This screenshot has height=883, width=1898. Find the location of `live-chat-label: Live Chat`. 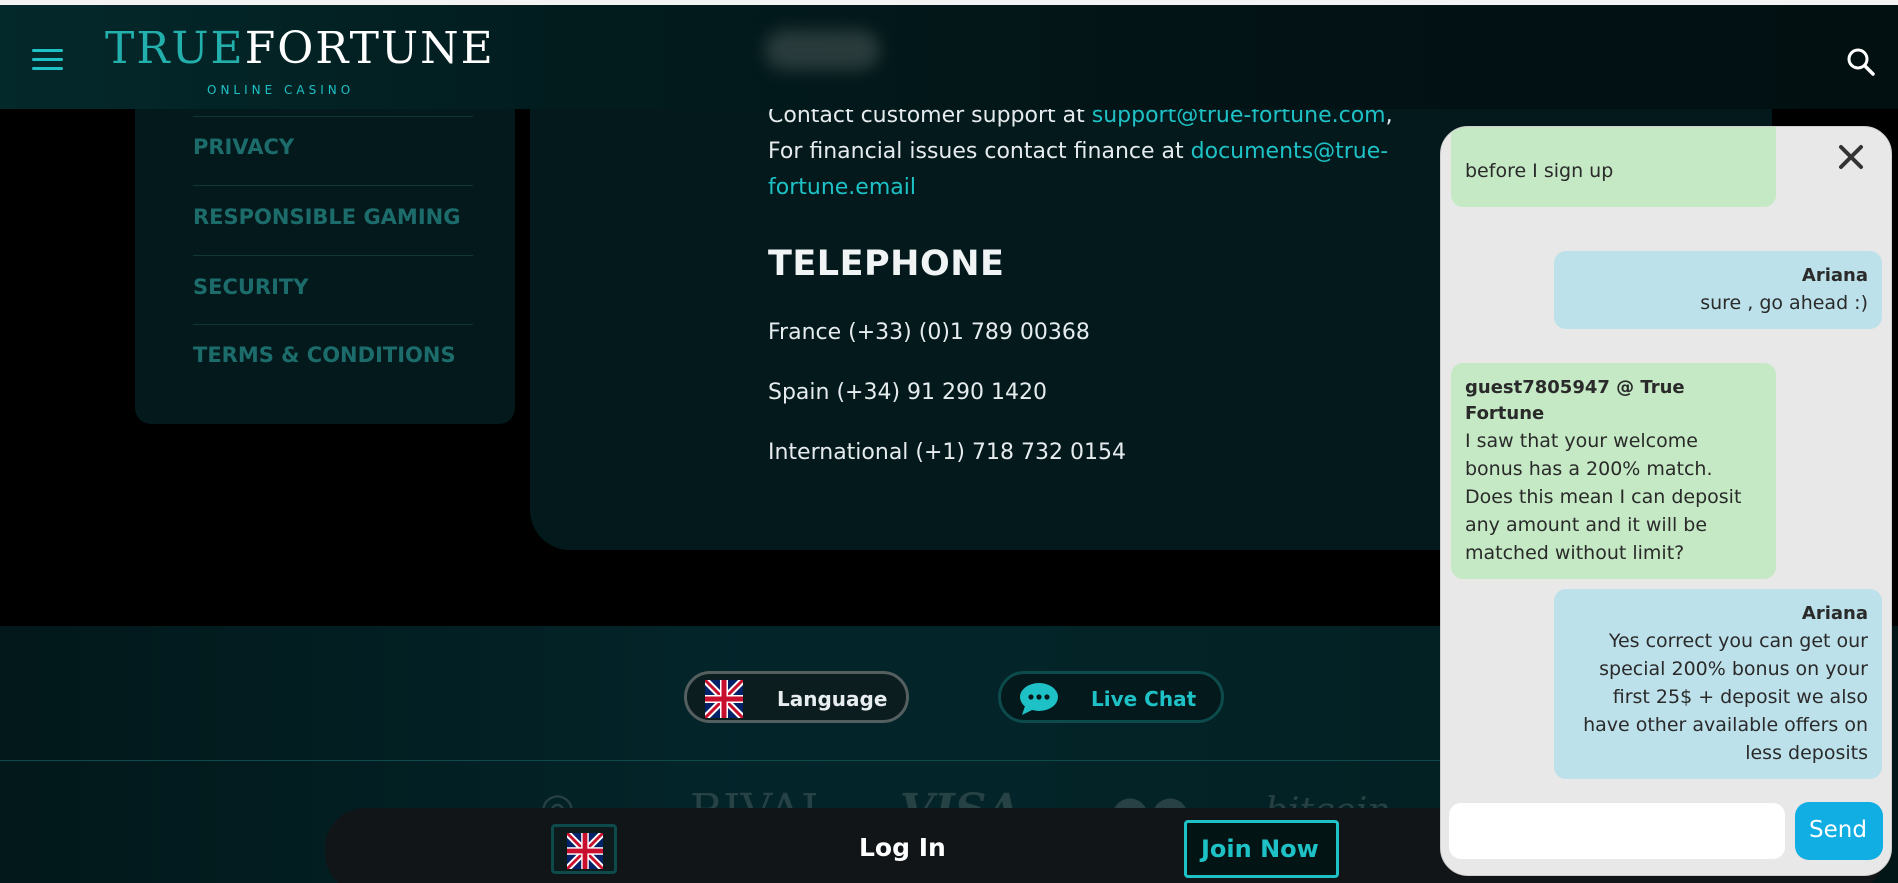

live-chat-label: Live Chat is located at coordinates (1144, 699).